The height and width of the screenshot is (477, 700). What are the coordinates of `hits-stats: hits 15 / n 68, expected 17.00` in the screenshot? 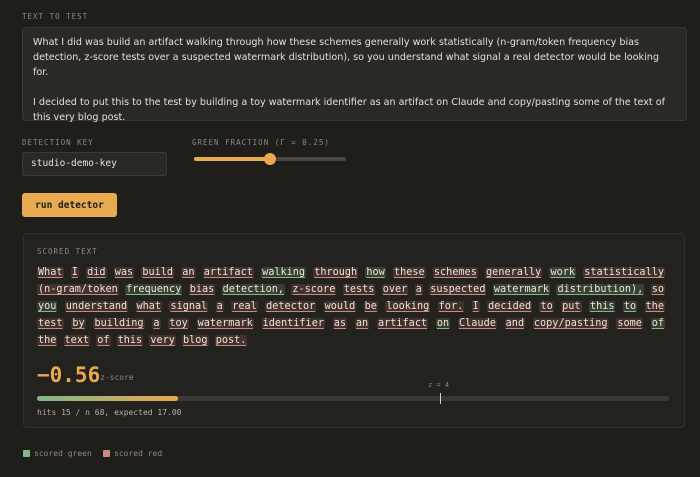 It's located at (109, 412).